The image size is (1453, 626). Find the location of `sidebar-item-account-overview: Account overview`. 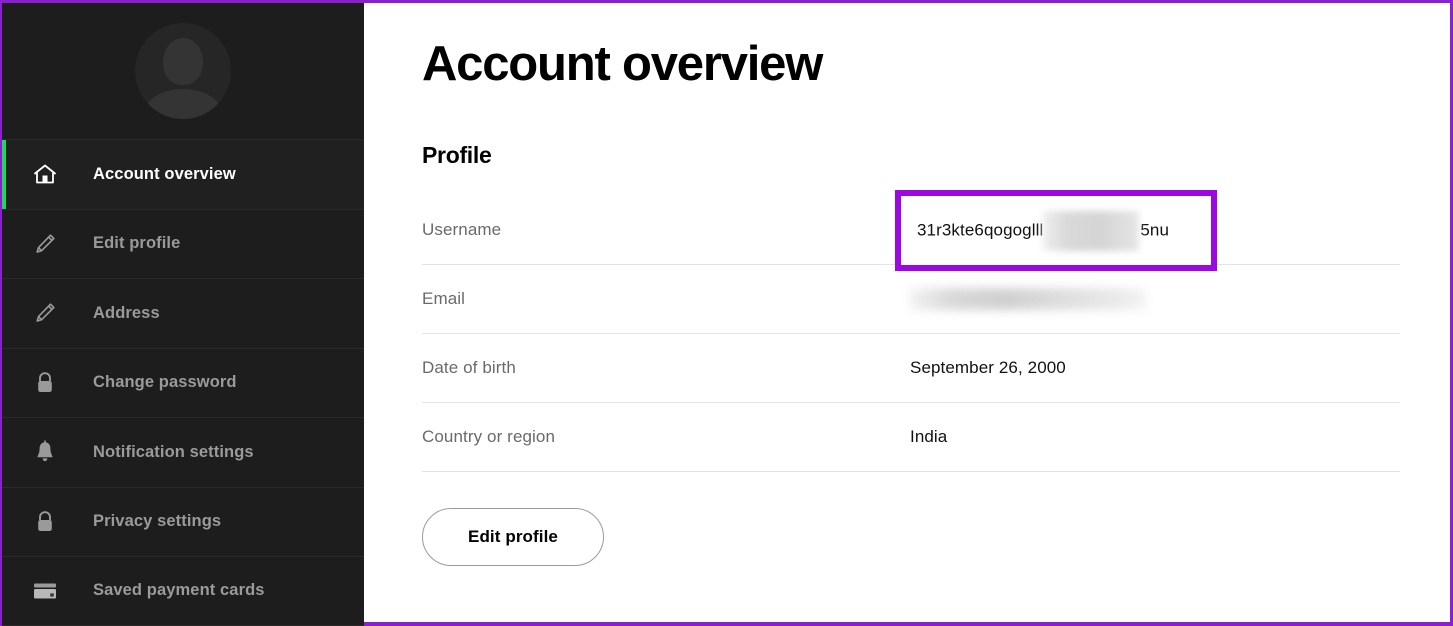

sidebar-item-account-overview: Account overview is located at coordinates (183, 174).